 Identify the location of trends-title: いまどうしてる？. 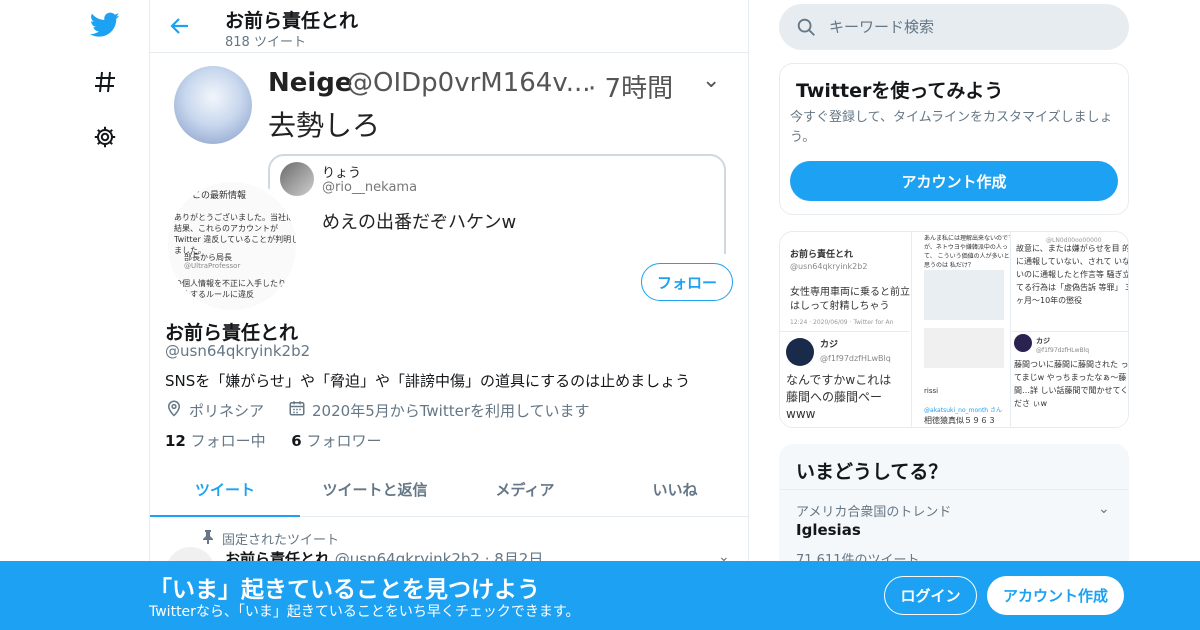
(872, 472).